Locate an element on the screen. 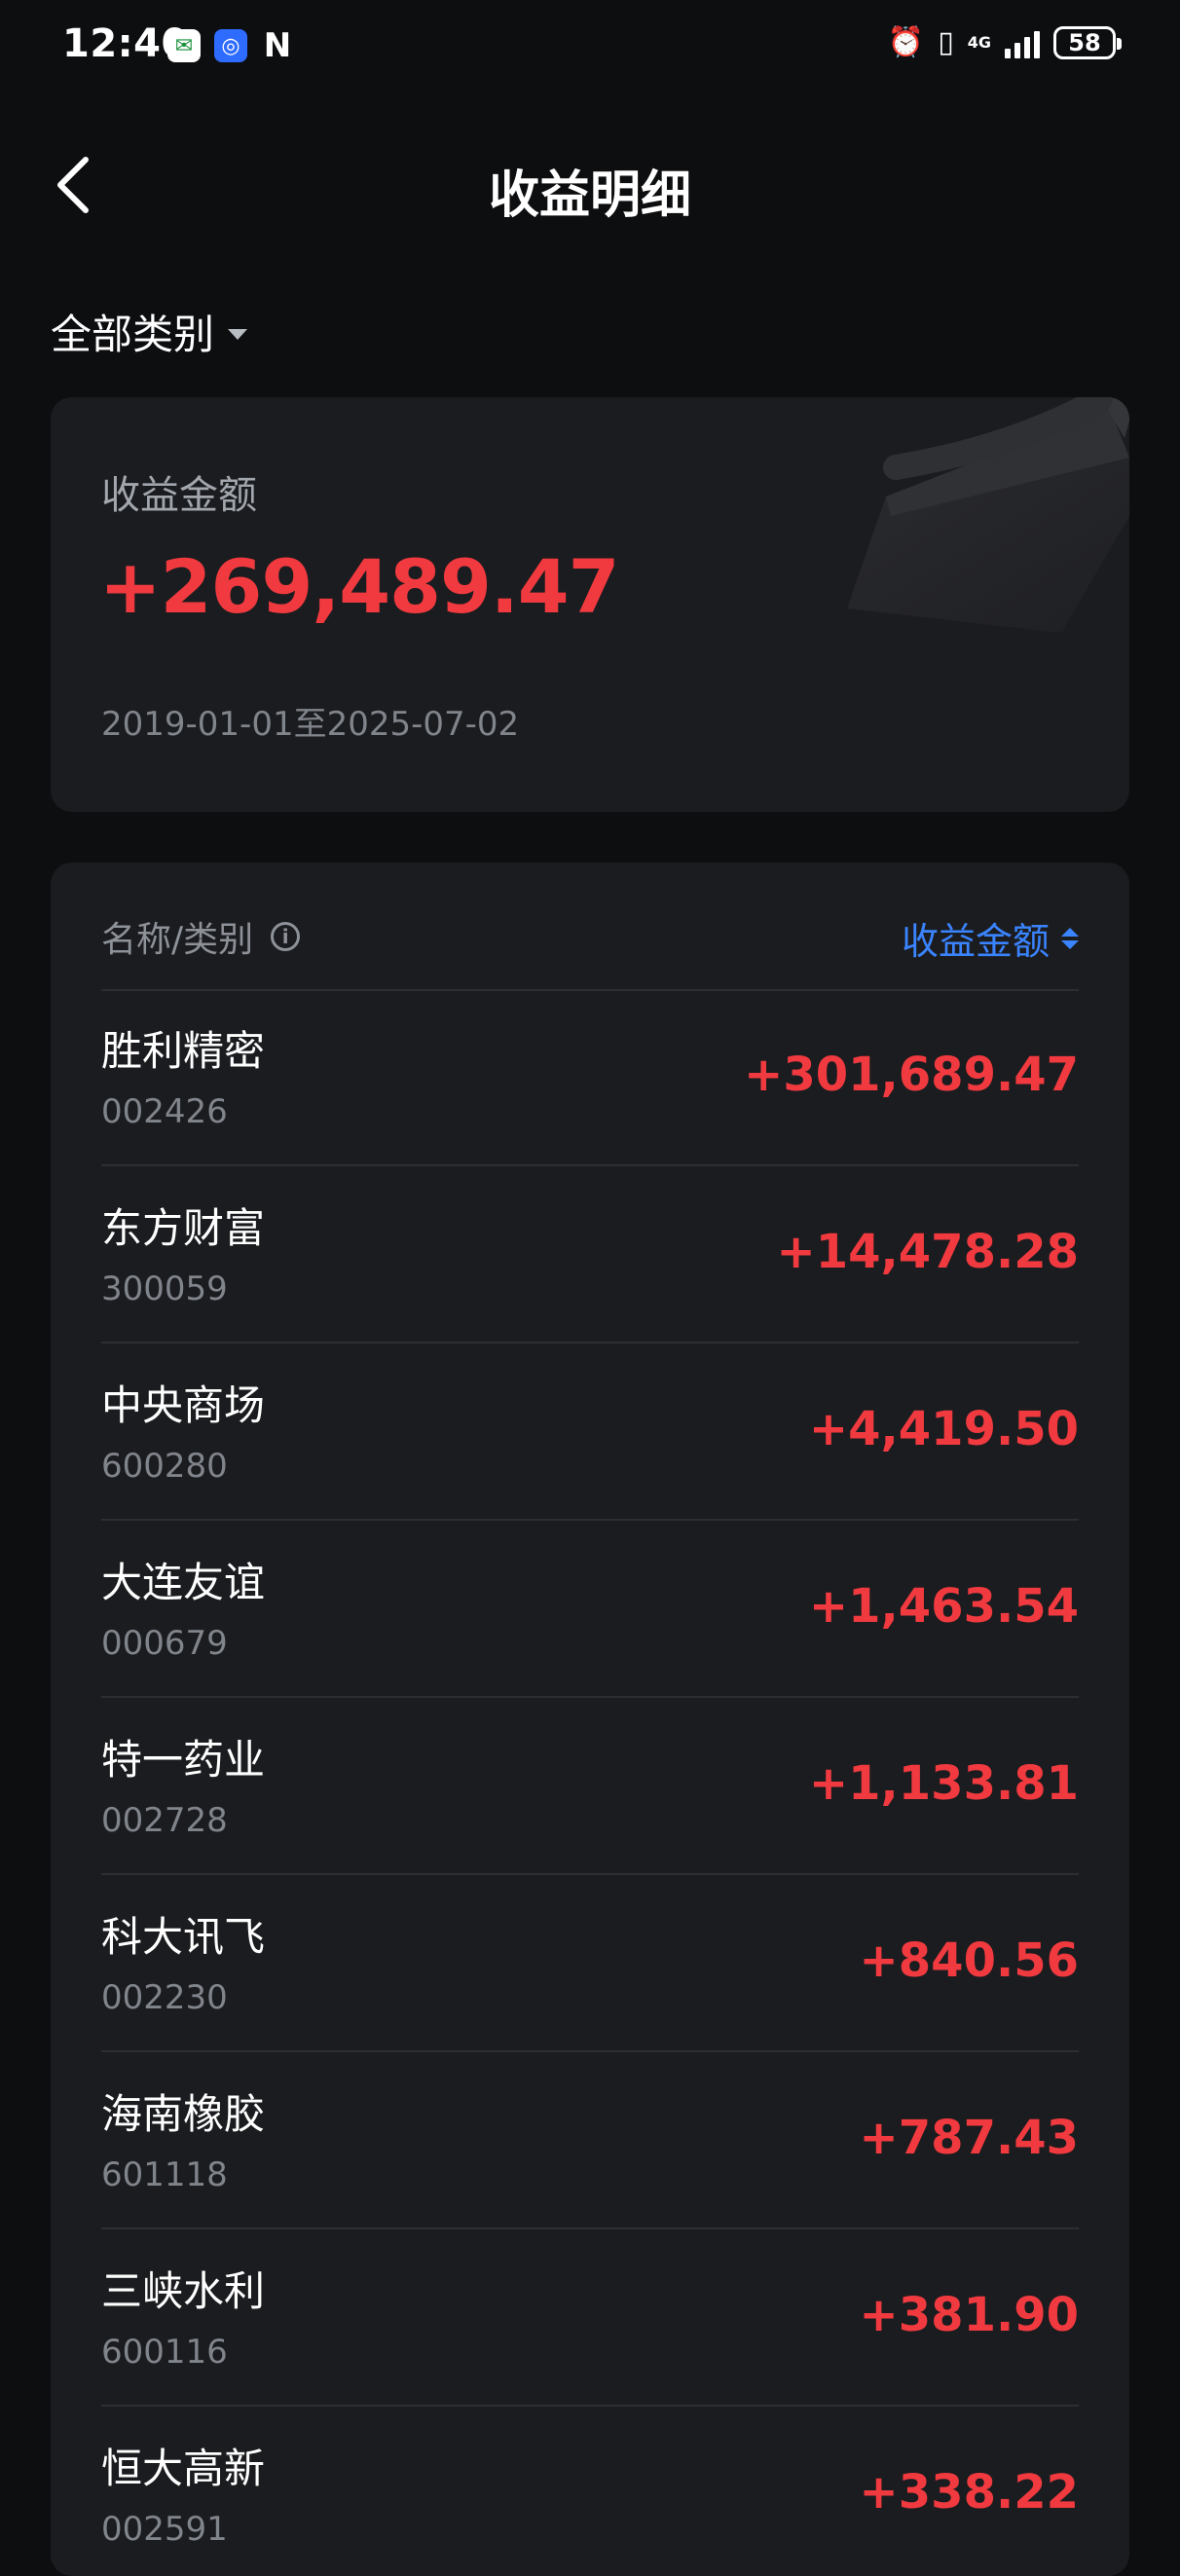 This screenshot has width=1180, height=2576. vibrate-icon: ▯ is located at coordinates (946, 42).